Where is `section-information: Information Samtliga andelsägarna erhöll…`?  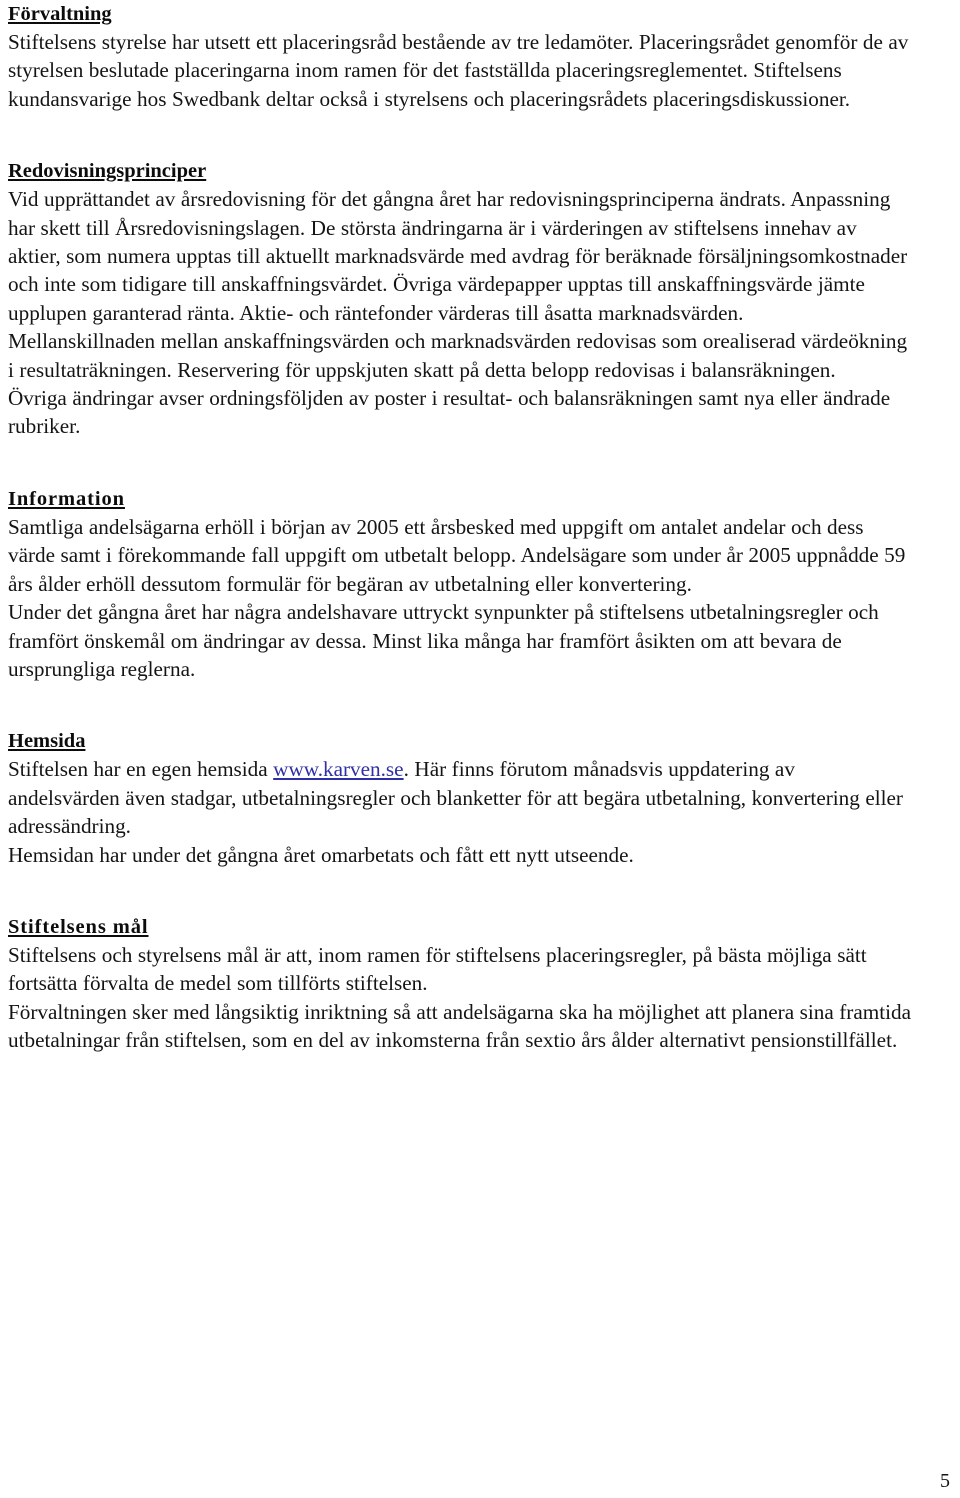 section-information: Information Samtliga andelsägarna erhöll… is located at coordinates (460, 584).